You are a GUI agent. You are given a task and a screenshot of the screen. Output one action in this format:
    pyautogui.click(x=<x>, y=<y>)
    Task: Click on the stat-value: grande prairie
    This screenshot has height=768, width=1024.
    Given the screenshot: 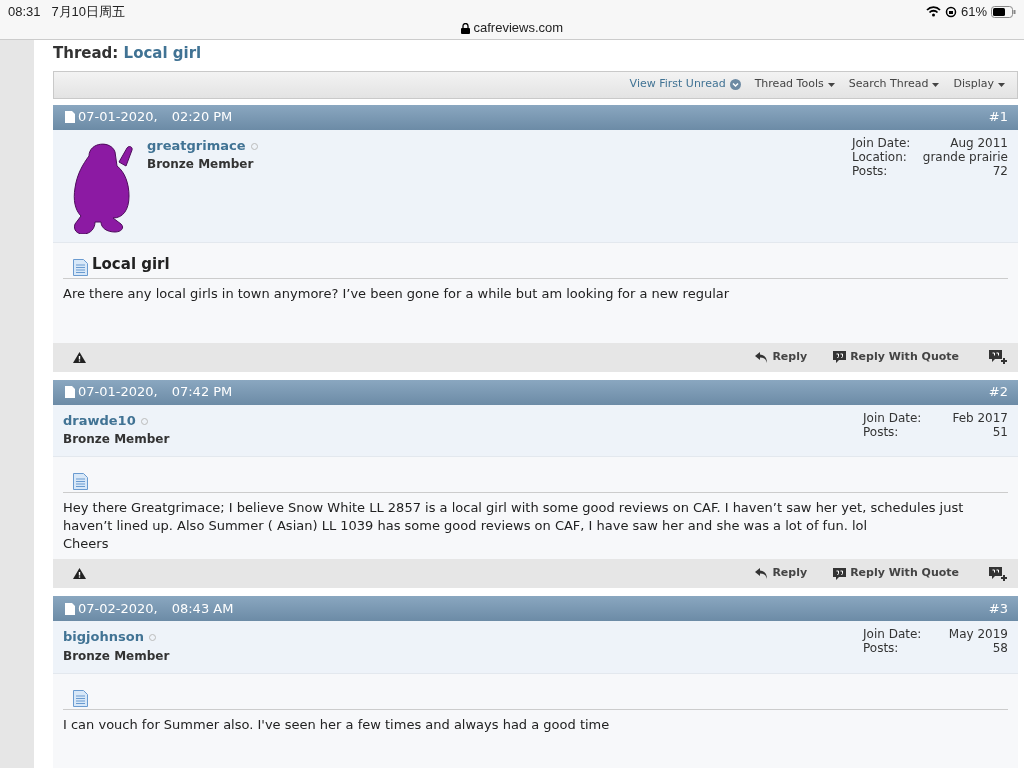 What is the action you would take?
    pyautogui.click(x=965, y=156)
    